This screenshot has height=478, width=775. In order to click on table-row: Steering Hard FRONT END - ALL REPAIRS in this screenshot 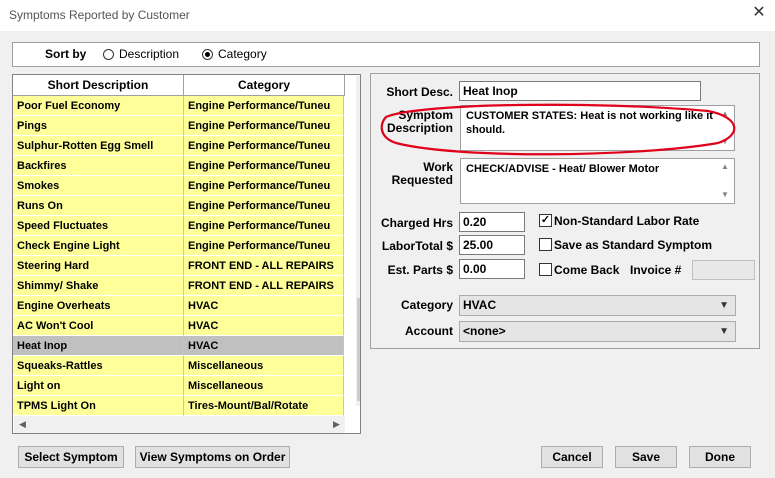, I will do `click(178, 266)`.